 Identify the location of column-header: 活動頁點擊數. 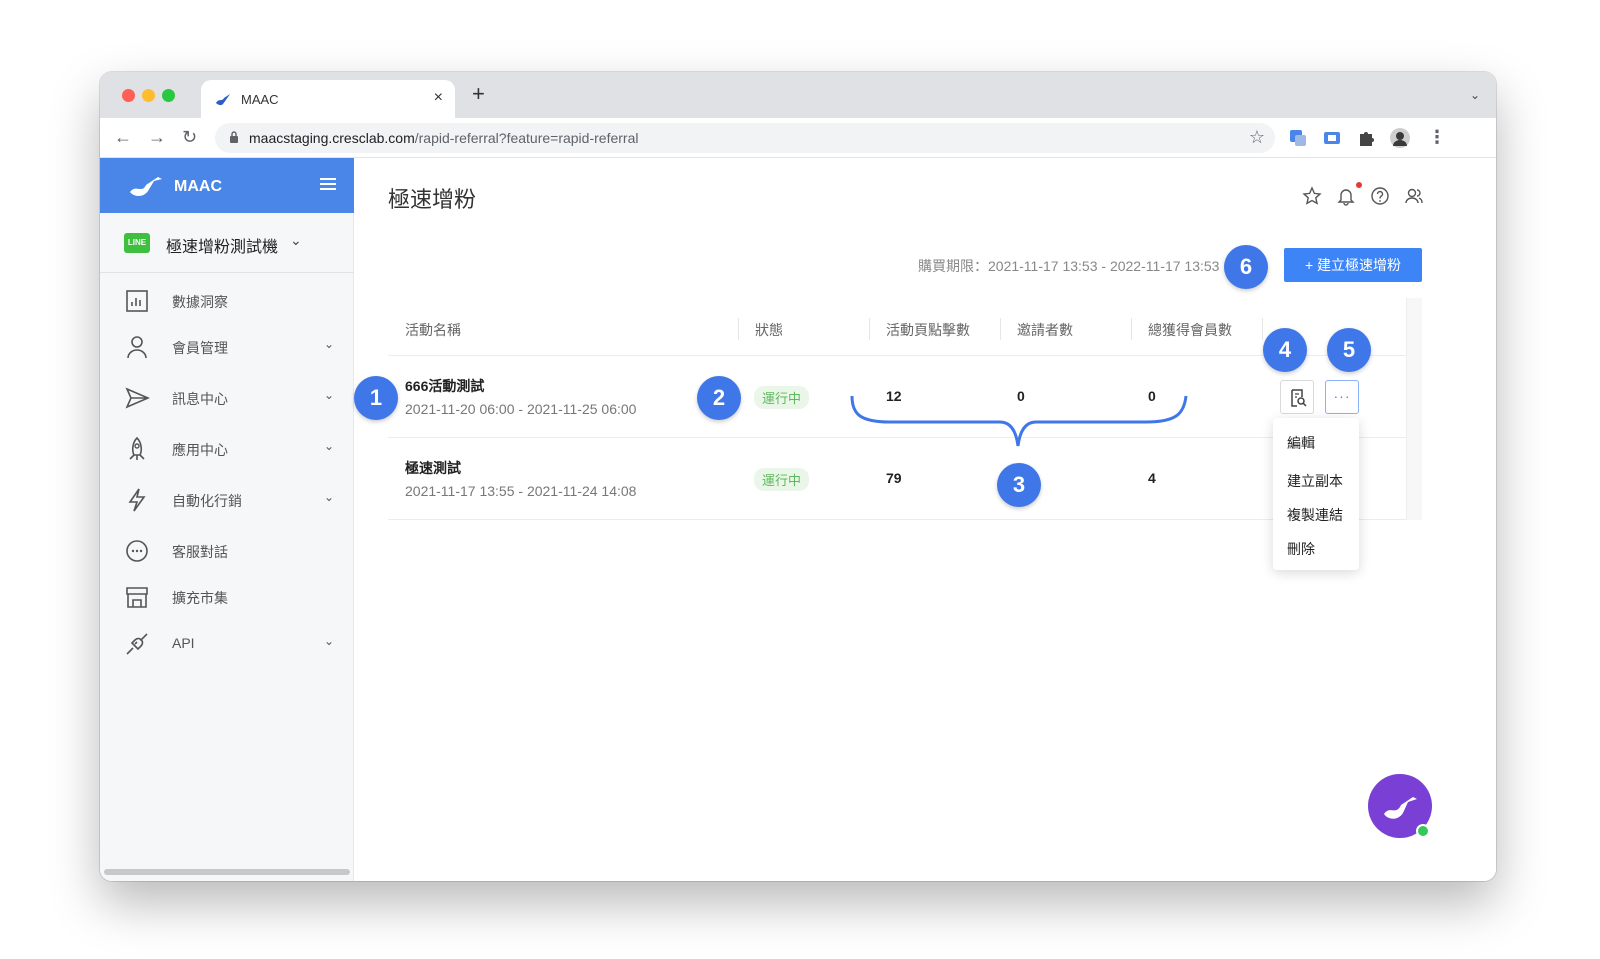
(928, 330).